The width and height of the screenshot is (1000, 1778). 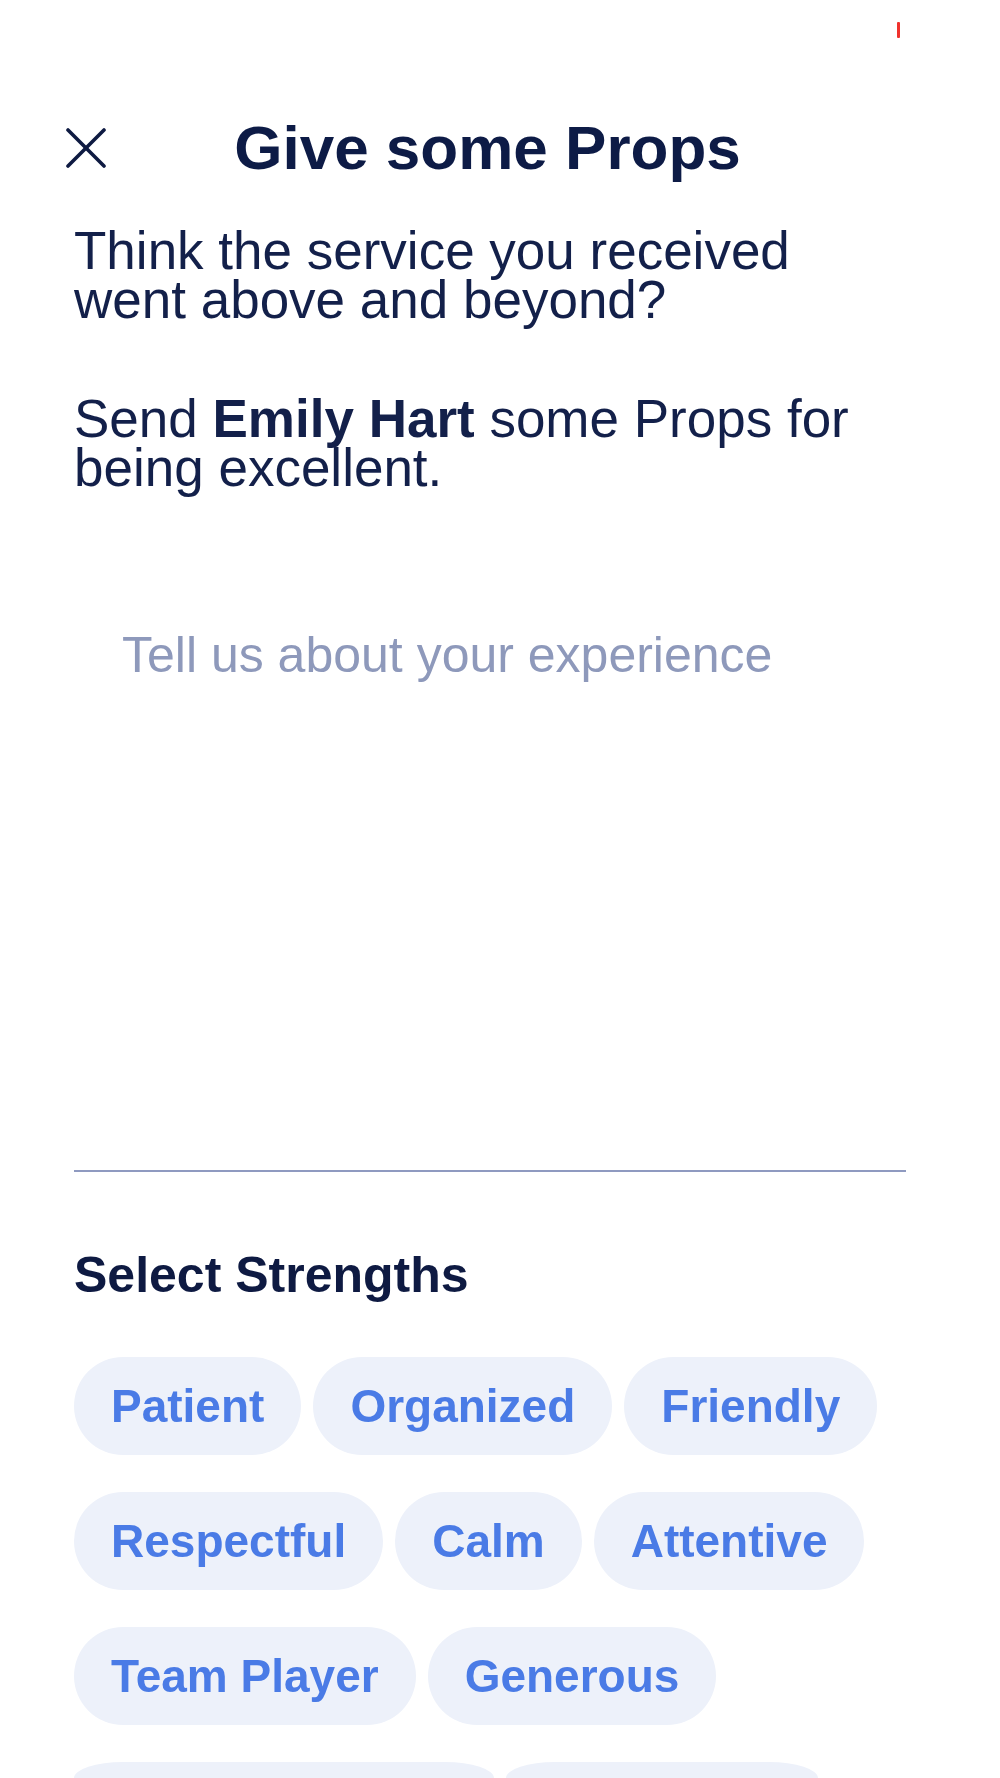 I want to click on indicator-icon, so click(x=898, y=30).